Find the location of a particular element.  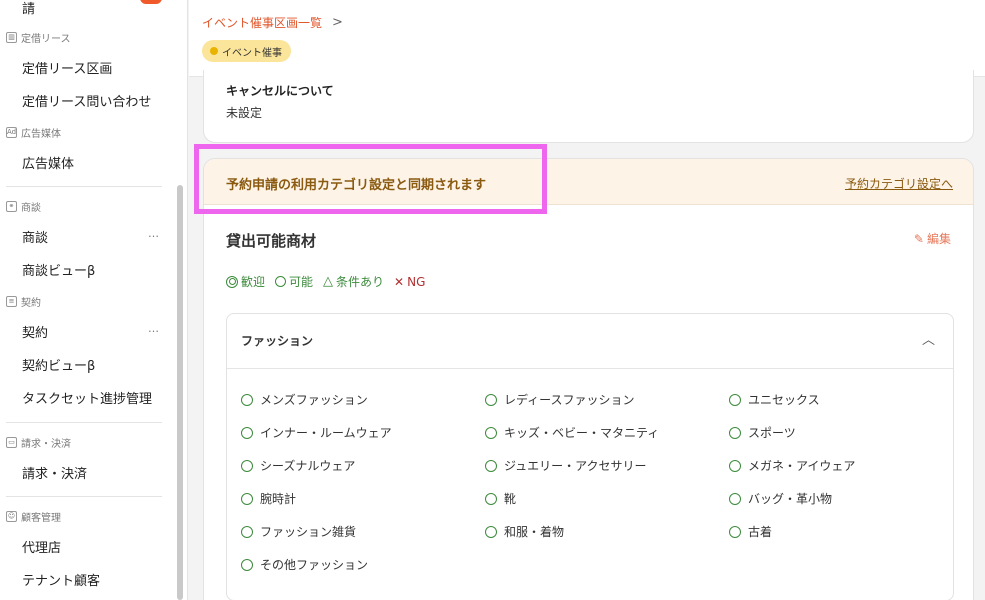

sidebar-item-teishaku-inquiry: 定借リース問い合わせ is located at coordinates (91, 100).